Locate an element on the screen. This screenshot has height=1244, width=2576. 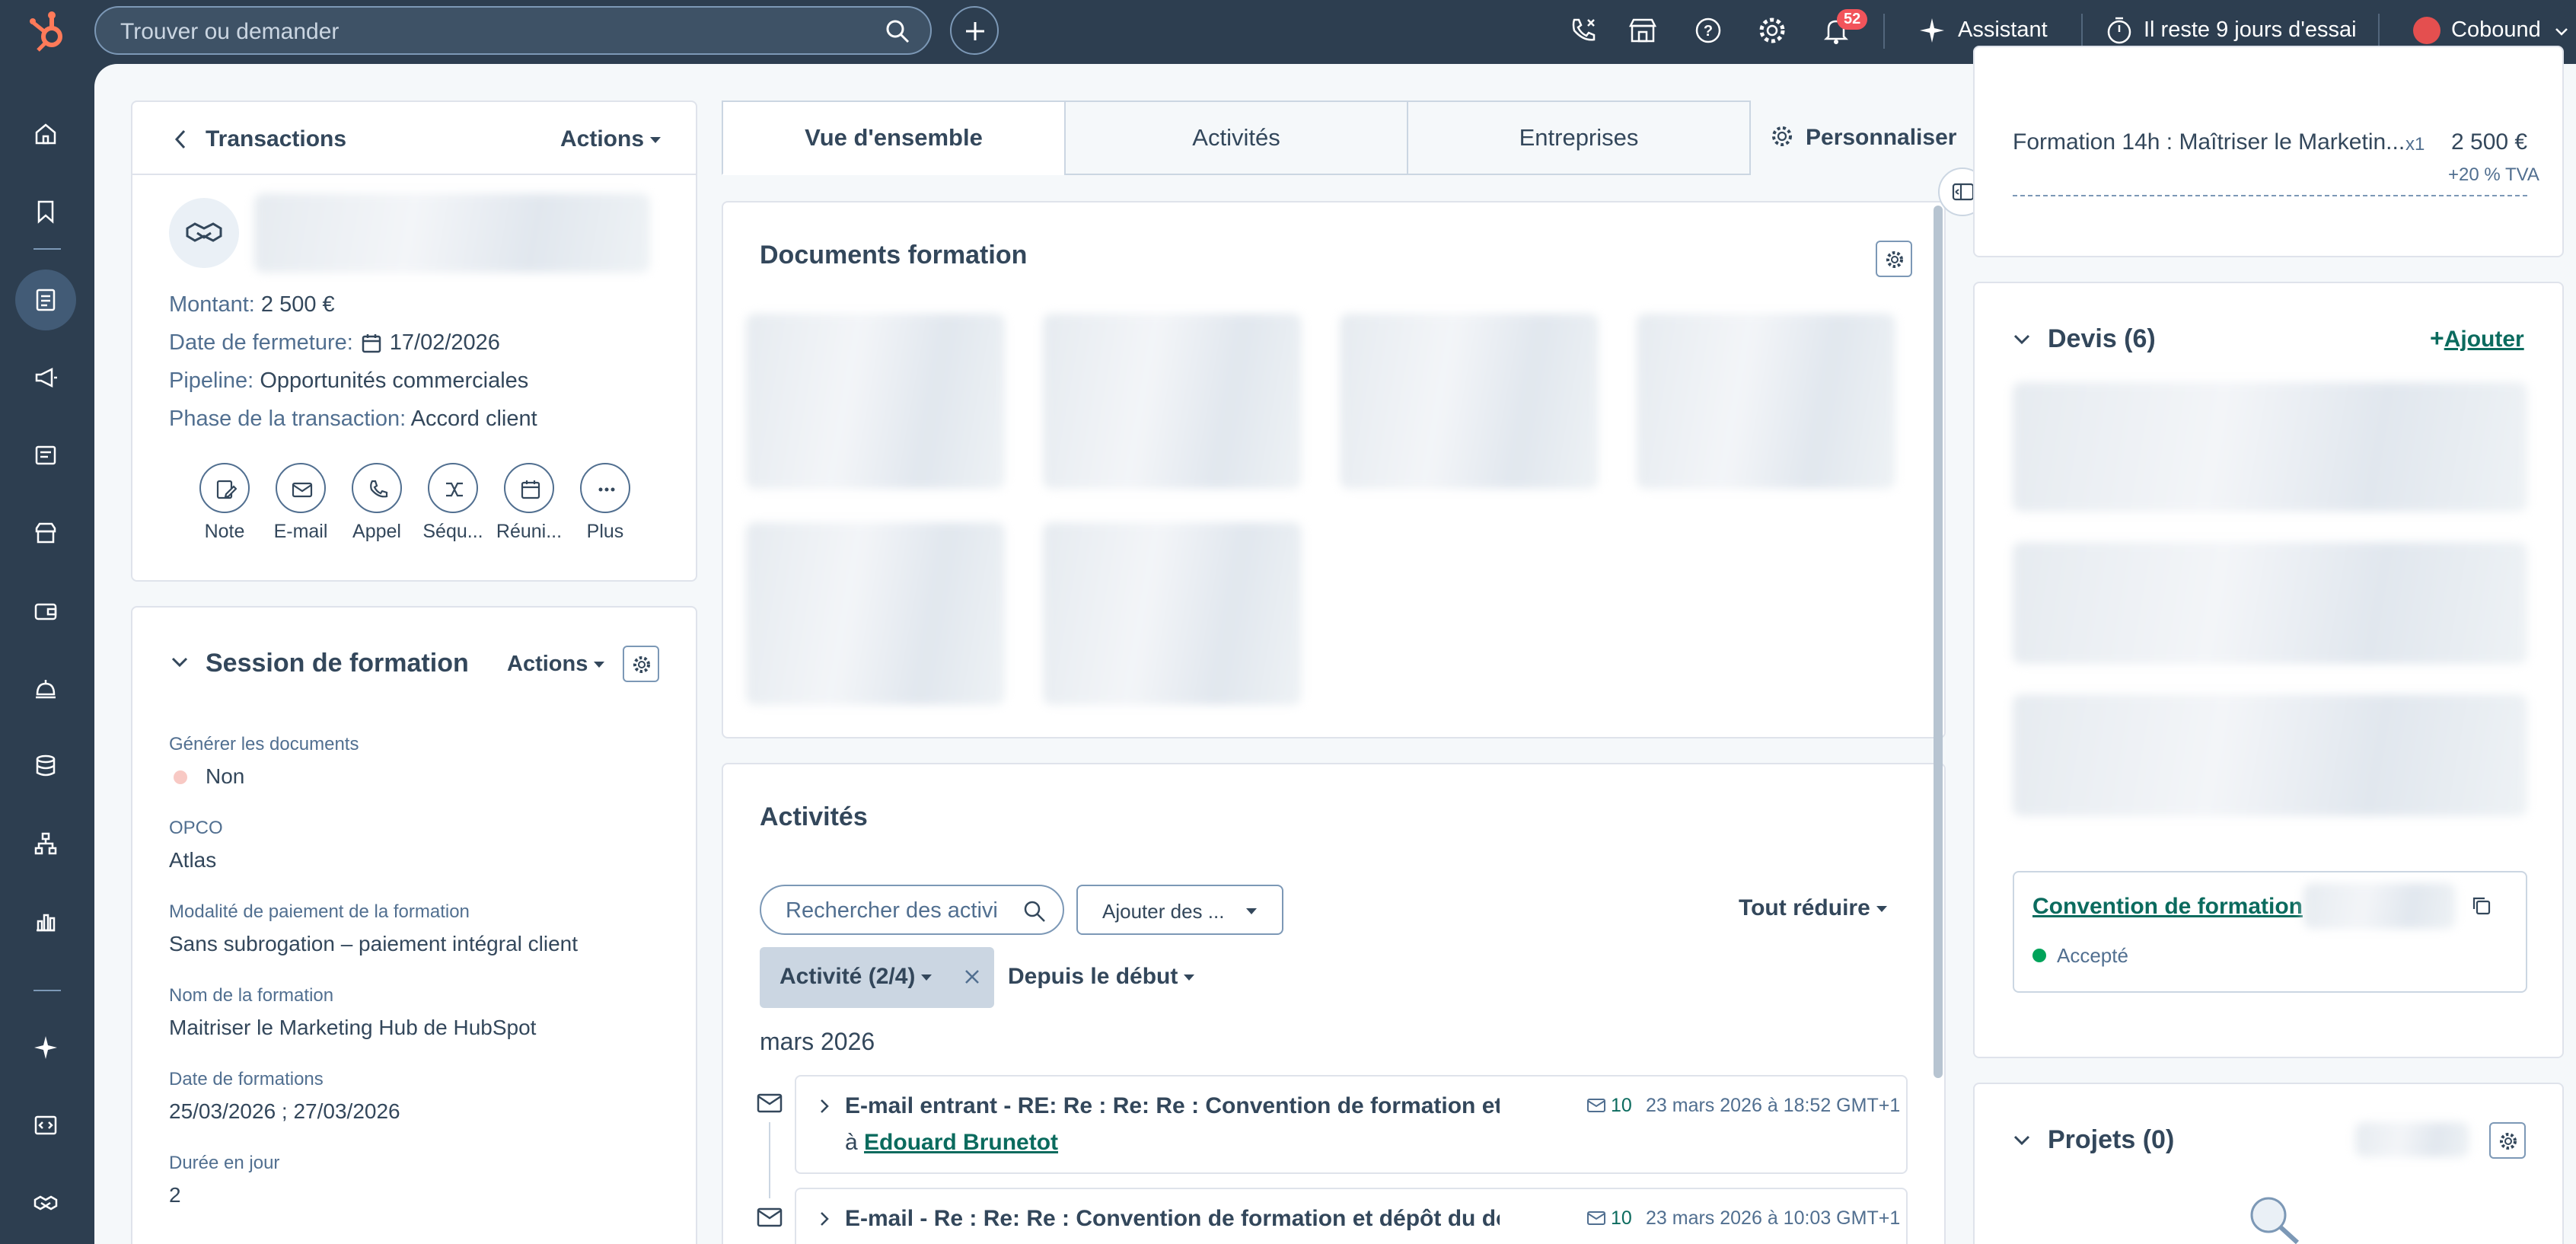
meeting-action-button is located at coordinates (529, 488).